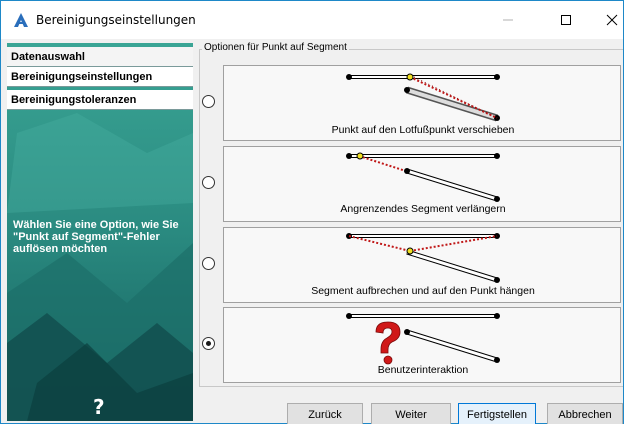 This screenshot has width=624, height=424. I want to click on option-caption: Punkt auf den Lotfußpunkt verschieben, so click(423, 130).